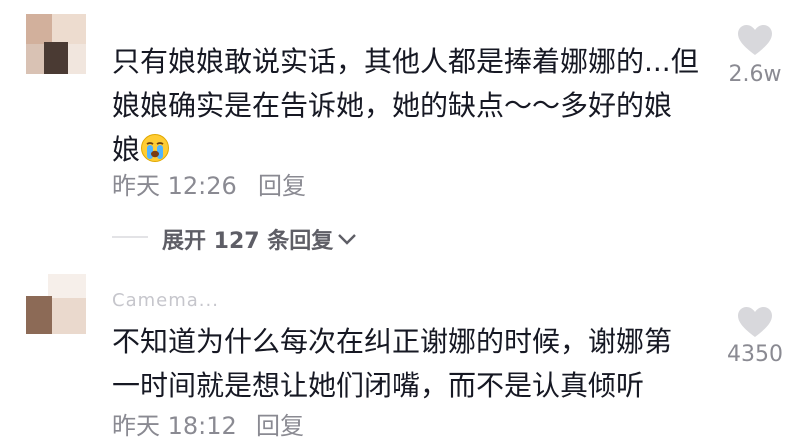 Image resolution: width=800 pixels, height=447 pixels. What do you see at coordinates (192, 16) in the screenshot?
I see `username` at bounding box center [192, 16].